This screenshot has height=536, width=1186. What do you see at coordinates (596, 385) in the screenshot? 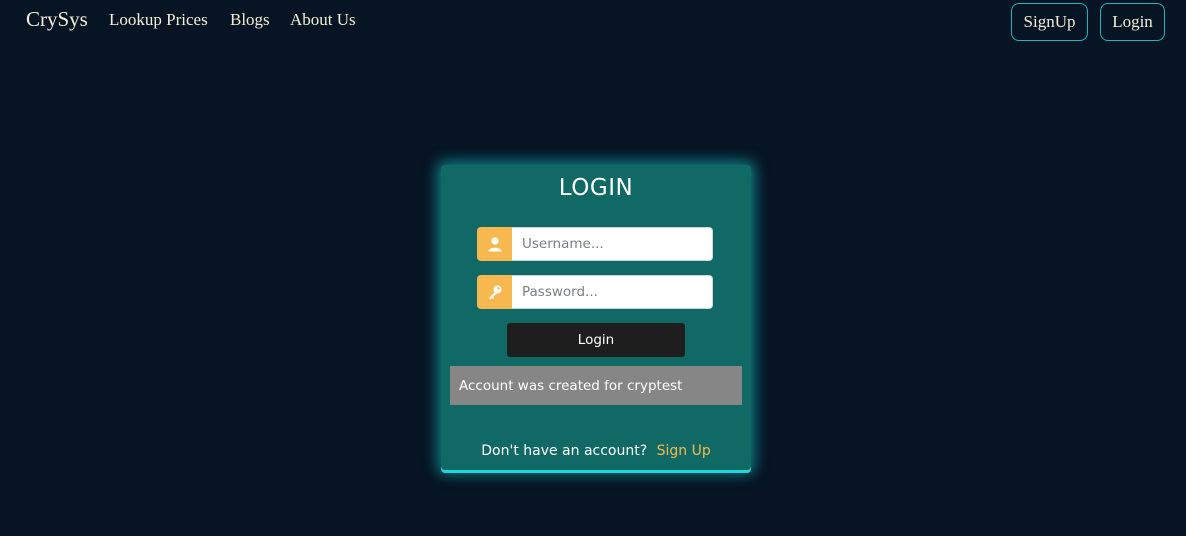
I see `account-created-message: Account was created for cryptest` at bounding box center [596, 385].